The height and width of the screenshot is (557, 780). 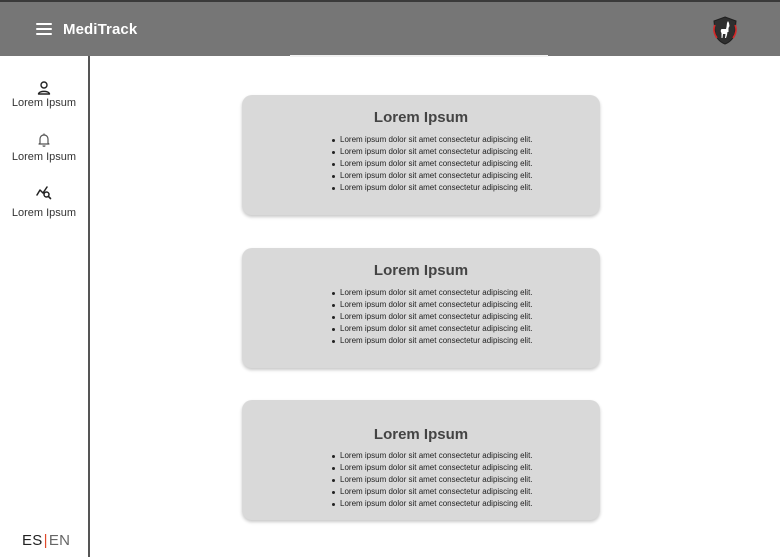 I want to click on language-es: ES, so click(x=32, y=540).